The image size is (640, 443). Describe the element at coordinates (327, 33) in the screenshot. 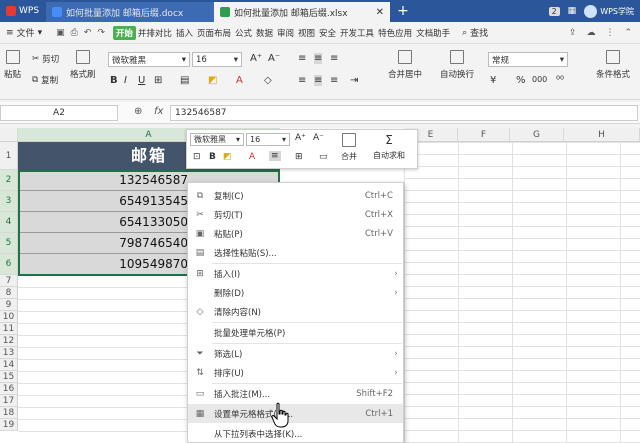

I see `menu-security: 安全` at that location.